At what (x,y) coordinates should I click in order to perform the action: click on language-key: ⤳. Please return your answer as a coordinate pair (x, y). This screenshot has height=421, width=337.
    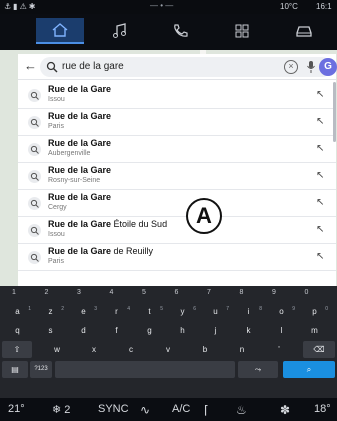
    Looking at the image, I should click on (258, 369).